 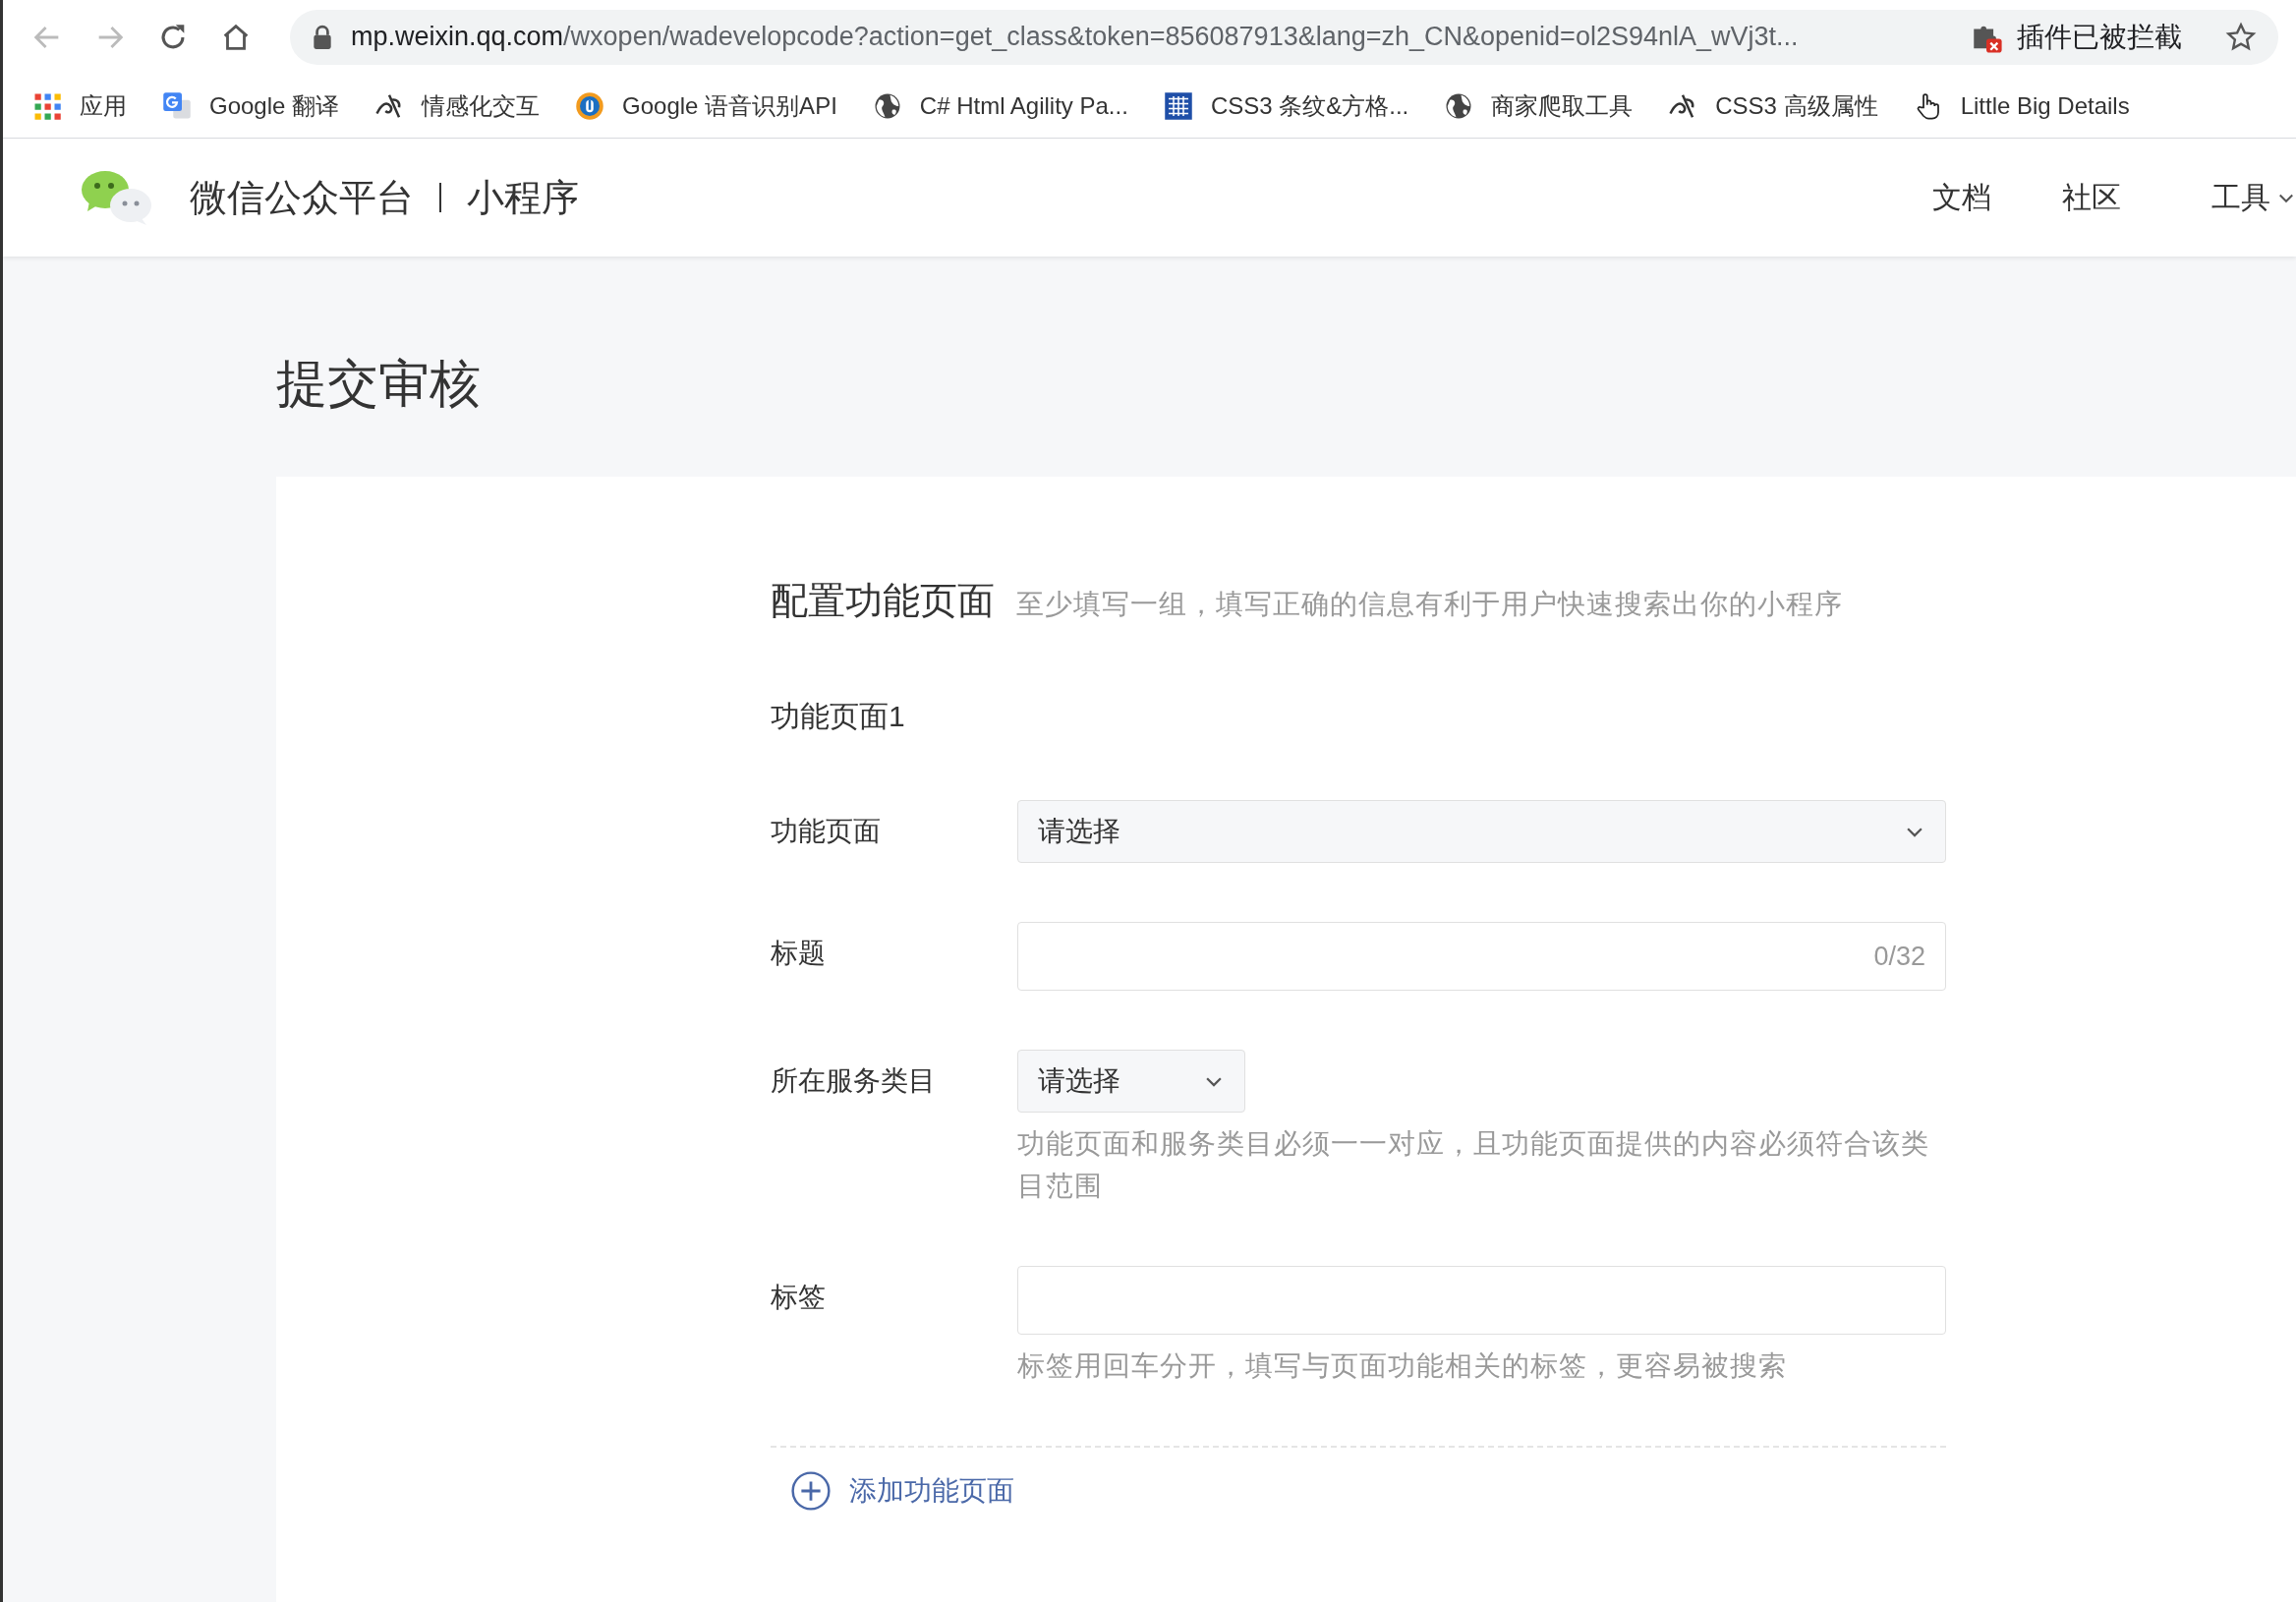 What do you see at coordinates (2022, 105) in the screenshot?
I see `bookmark-link: Little Big Details` at bounding box center [2022, 105].